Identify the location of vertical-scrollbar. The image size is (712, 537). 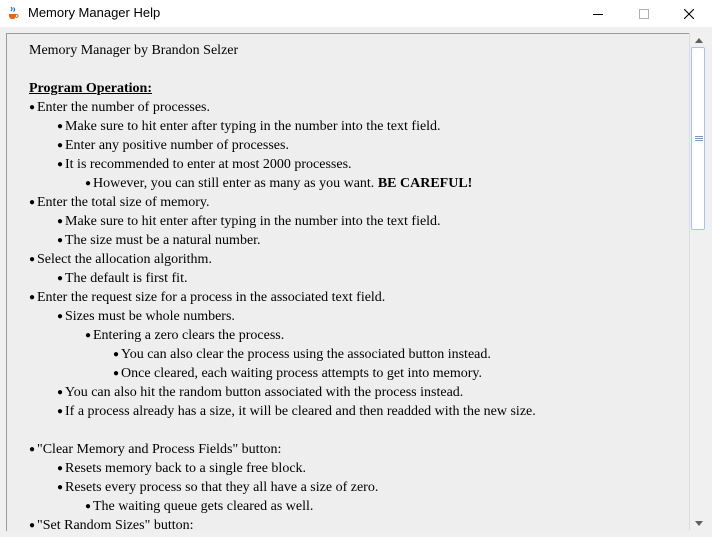
(698, 281).